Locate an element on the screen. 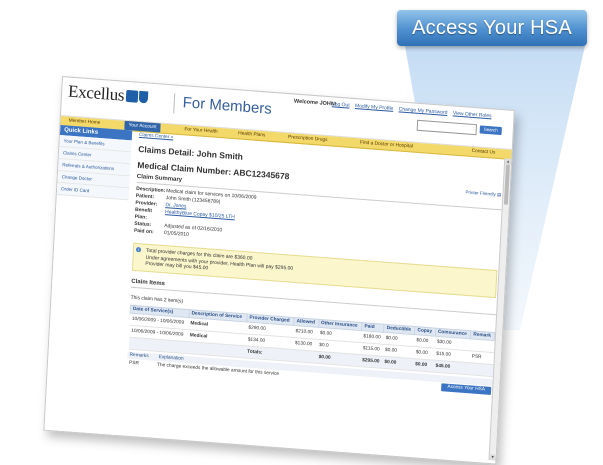  printer-friendly-link: Printer Friendly ▤ is located at coordinates (483, 194).